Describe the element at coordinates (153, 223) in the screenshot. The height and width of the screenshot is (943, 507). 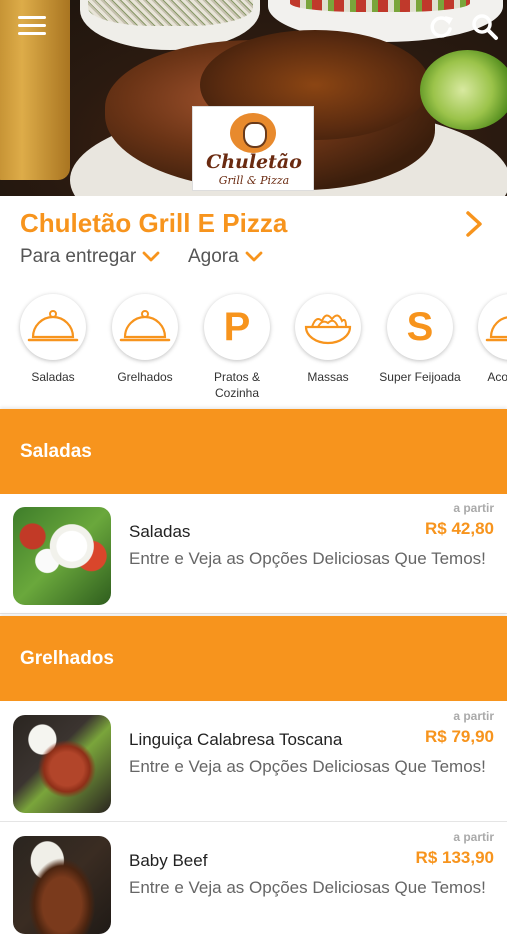
I see `store-name: Chuletão Grill E Pizza` at that location.